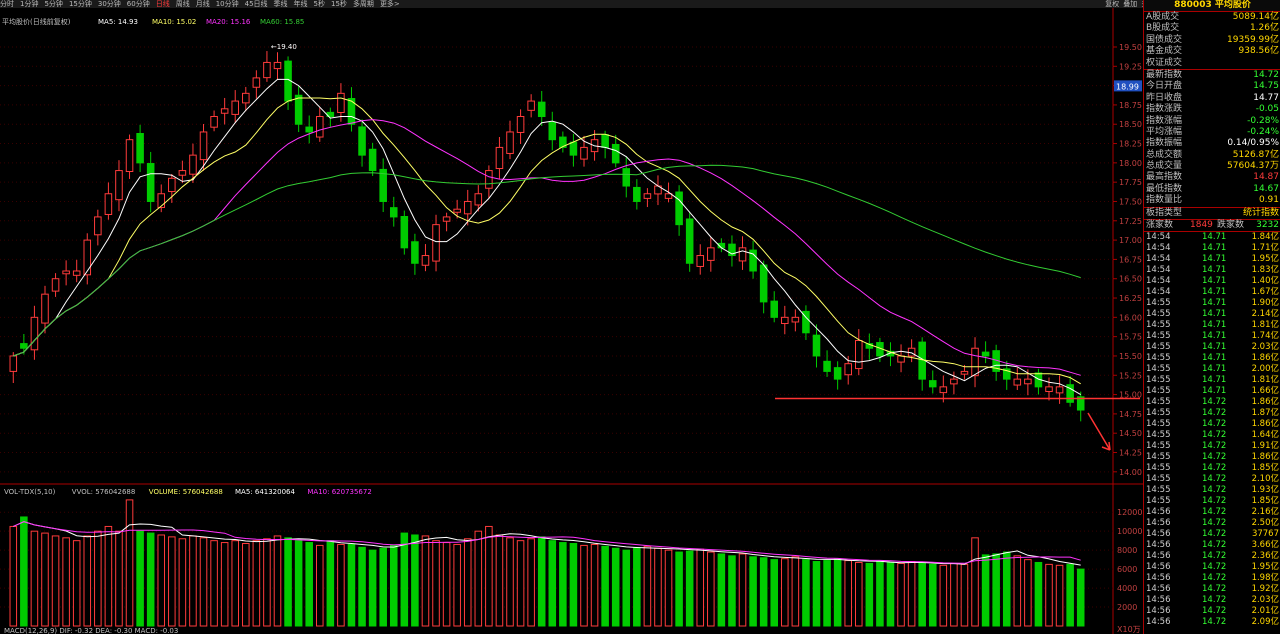 Image resolution: width=1280 pixels, height=634 pixels. What do you see at coordinates (1265, 325) in the screenshot?
I see `tick-amount: 1.81亿` at bounding box center [1265, 325].